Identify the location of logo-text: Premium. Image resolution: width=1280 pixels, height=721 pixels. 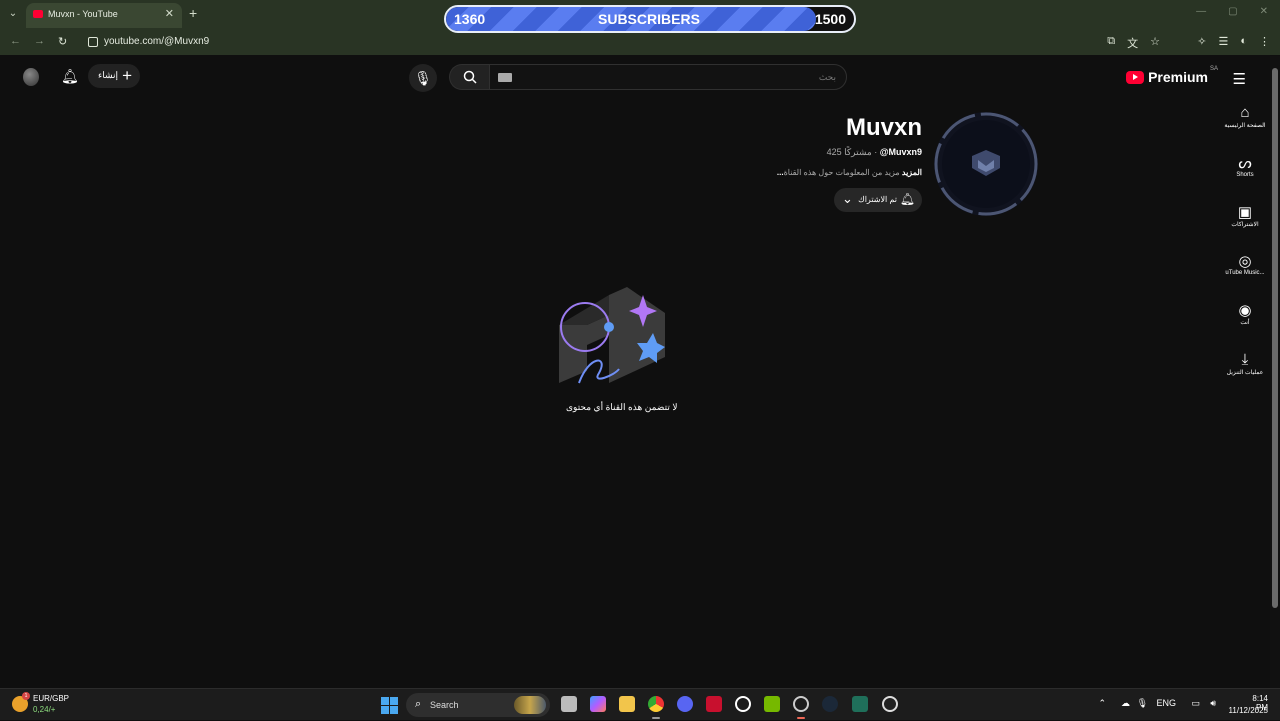
(1178, 77).